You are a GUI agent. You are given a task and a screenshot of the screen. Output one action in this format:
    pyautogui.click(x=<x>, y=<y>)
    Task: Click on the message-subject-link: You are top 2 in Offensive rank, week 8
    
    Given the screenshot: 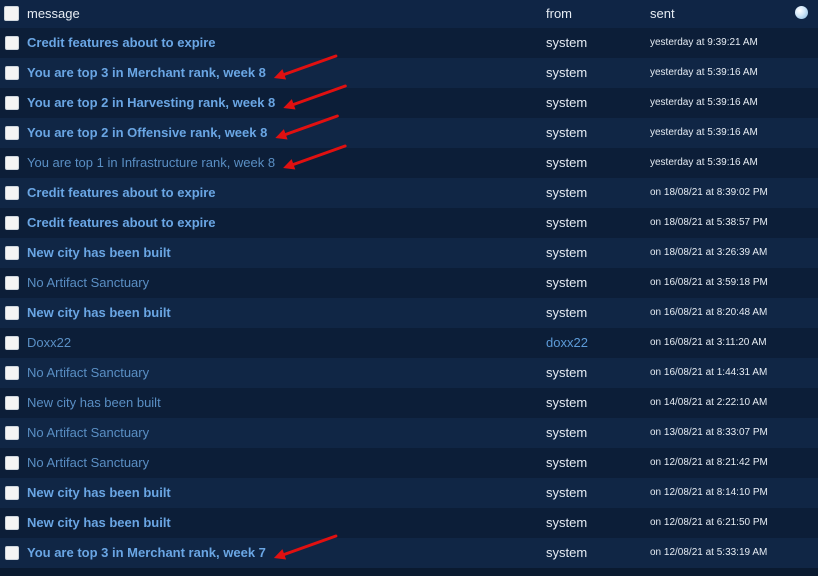 What is the action you would take?
    pyautogui.click(x=147, y=133)
    